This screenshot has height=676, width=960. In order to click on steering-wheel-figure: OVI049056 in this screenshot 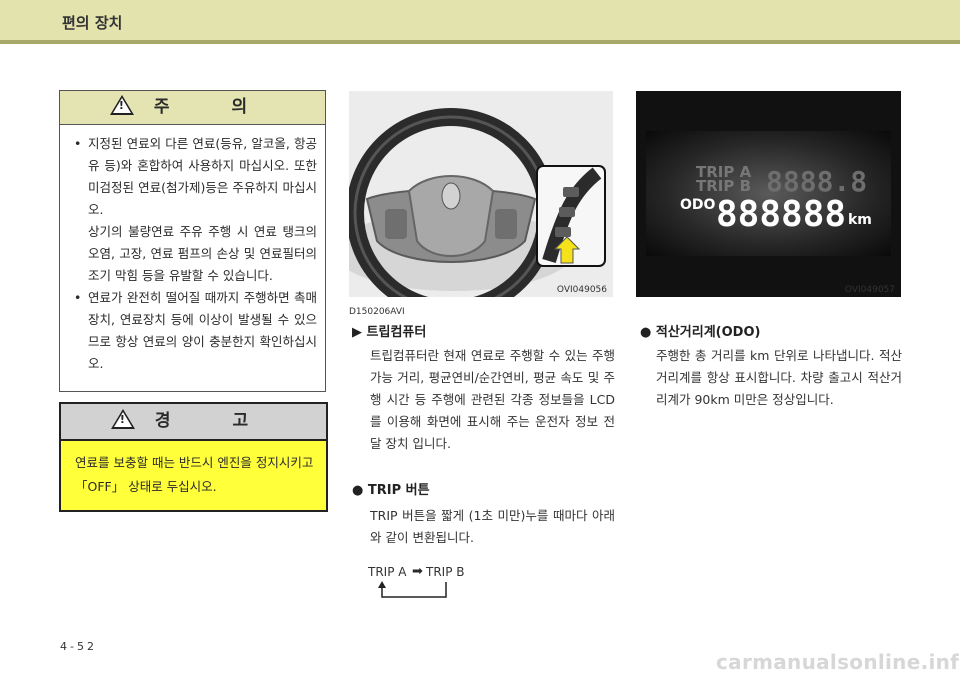, I will do `click(481, 194)`.